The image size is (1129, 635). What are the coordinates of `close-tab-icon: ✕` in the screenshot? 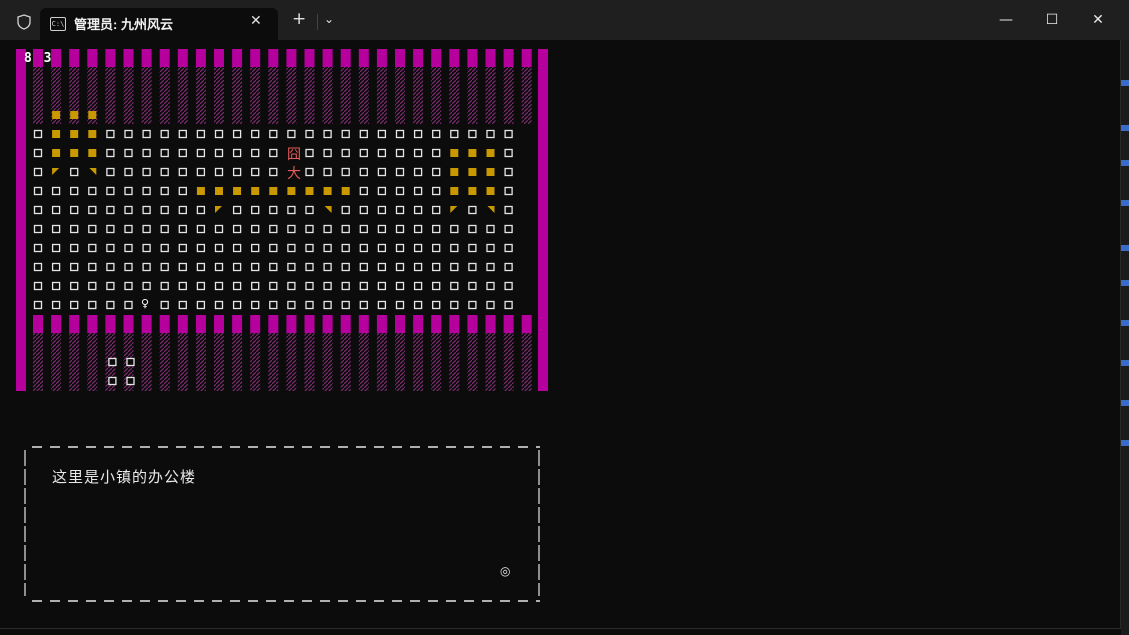 It's located at (256, 21).